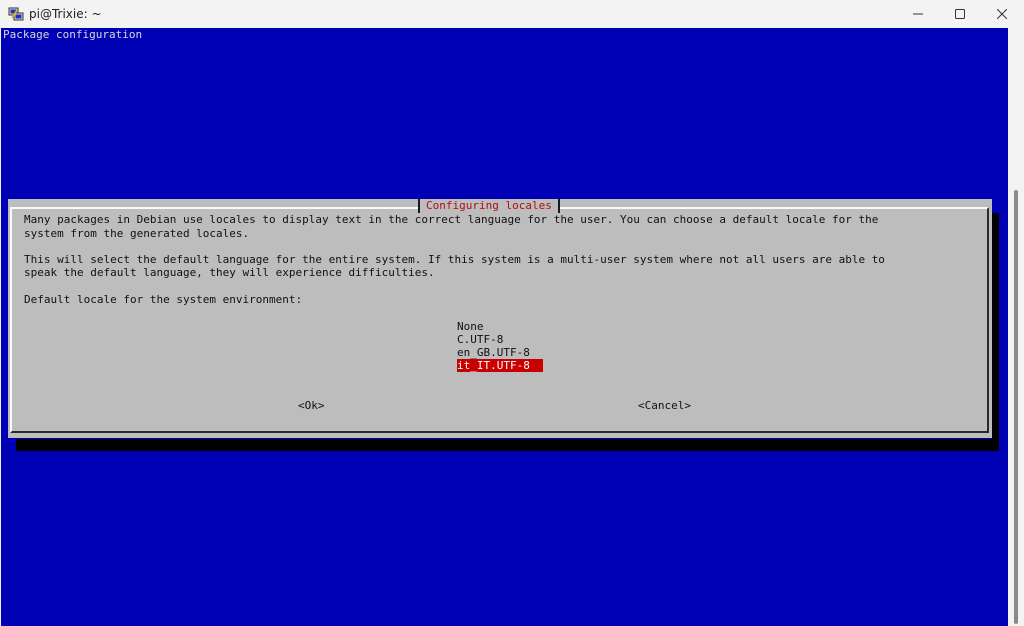  I want to click on window-titlebar: pi@Trixie: ~, so click(512, 14).